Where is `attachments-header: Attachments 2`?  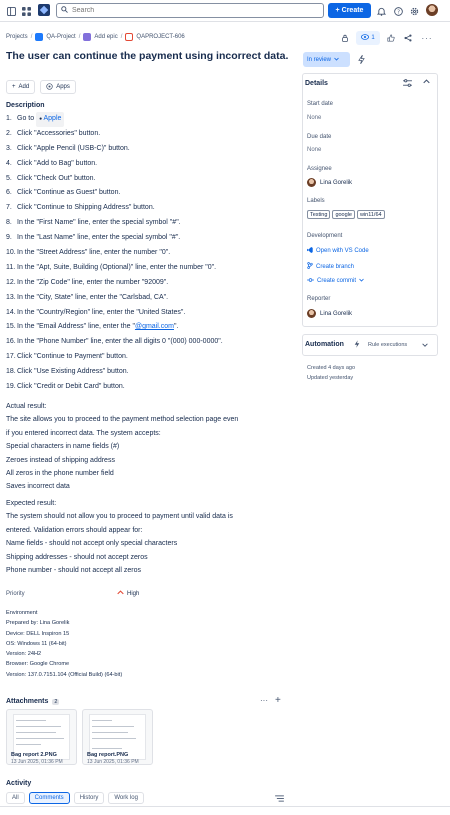
attachments-header: Attachments 2 is located at coordinates (33, 701).